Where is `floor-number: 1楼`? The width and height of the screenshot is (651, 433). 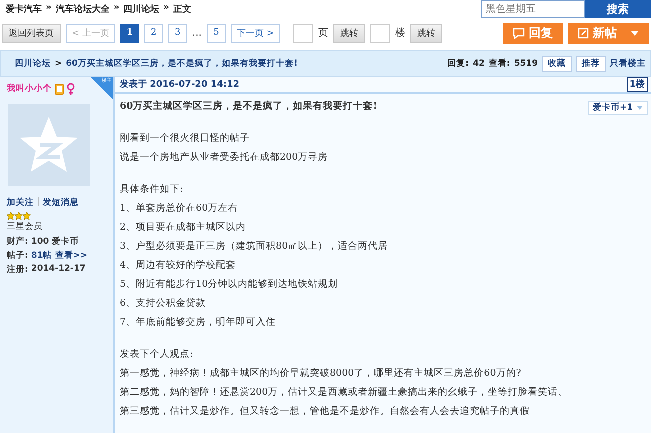 floor-number: 1楼 is located at coordinates (637, 84).